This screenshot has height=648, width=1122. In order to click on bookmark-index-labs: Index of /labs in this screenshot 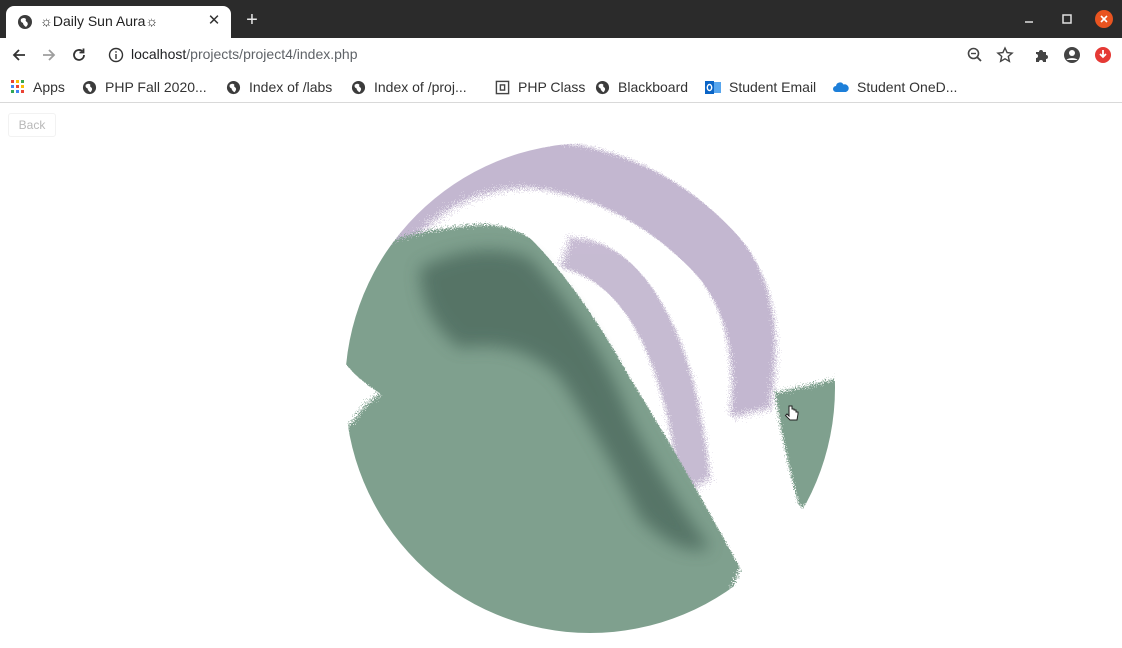, I will do `click(279, 87)`.